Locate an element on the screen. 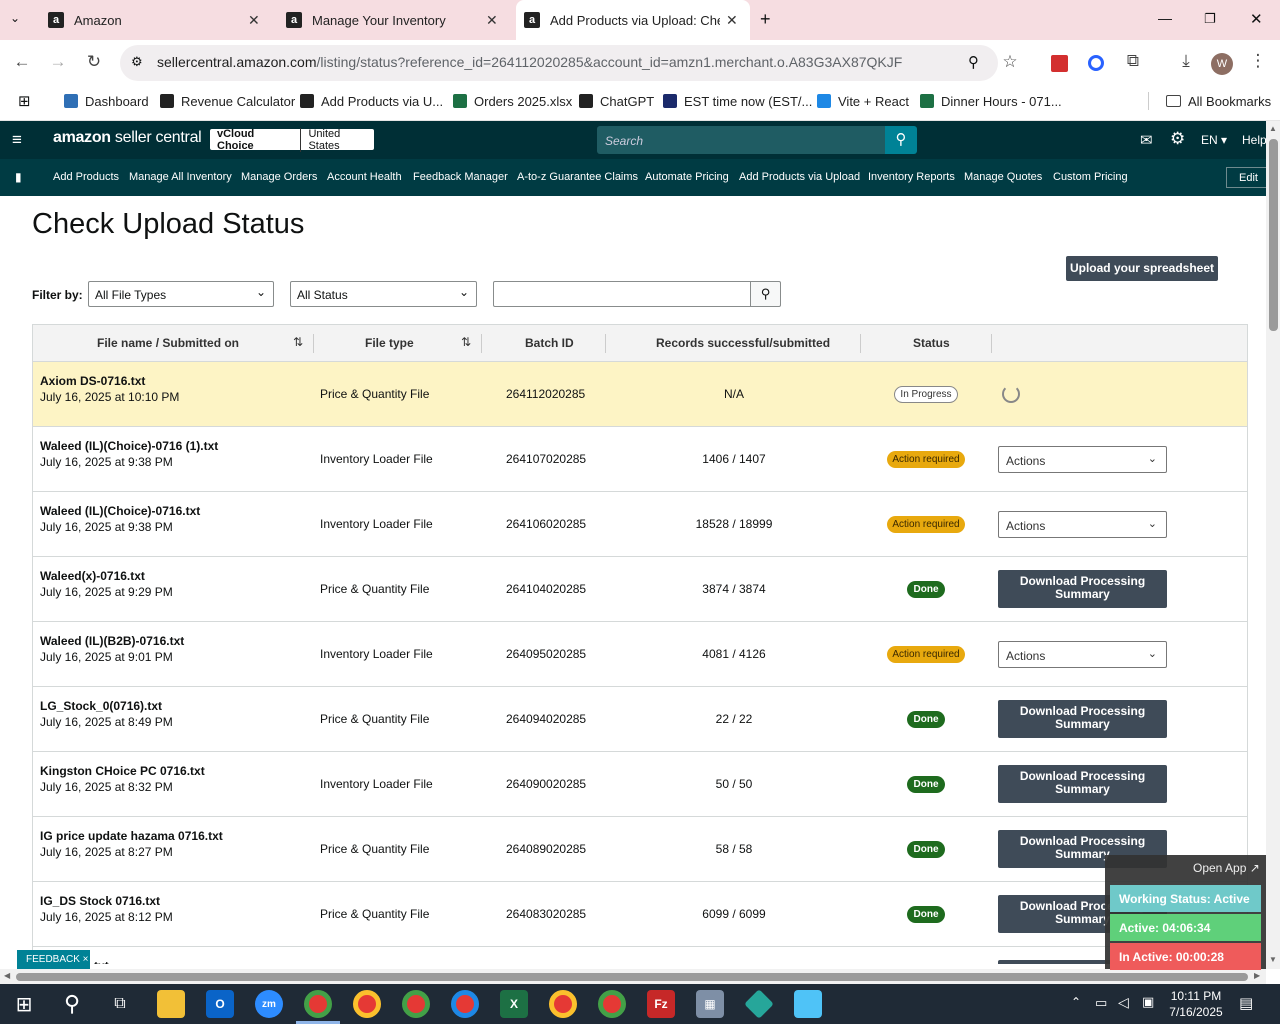  scroll-left-icon: ◀ is located at coordinates (7, 975).